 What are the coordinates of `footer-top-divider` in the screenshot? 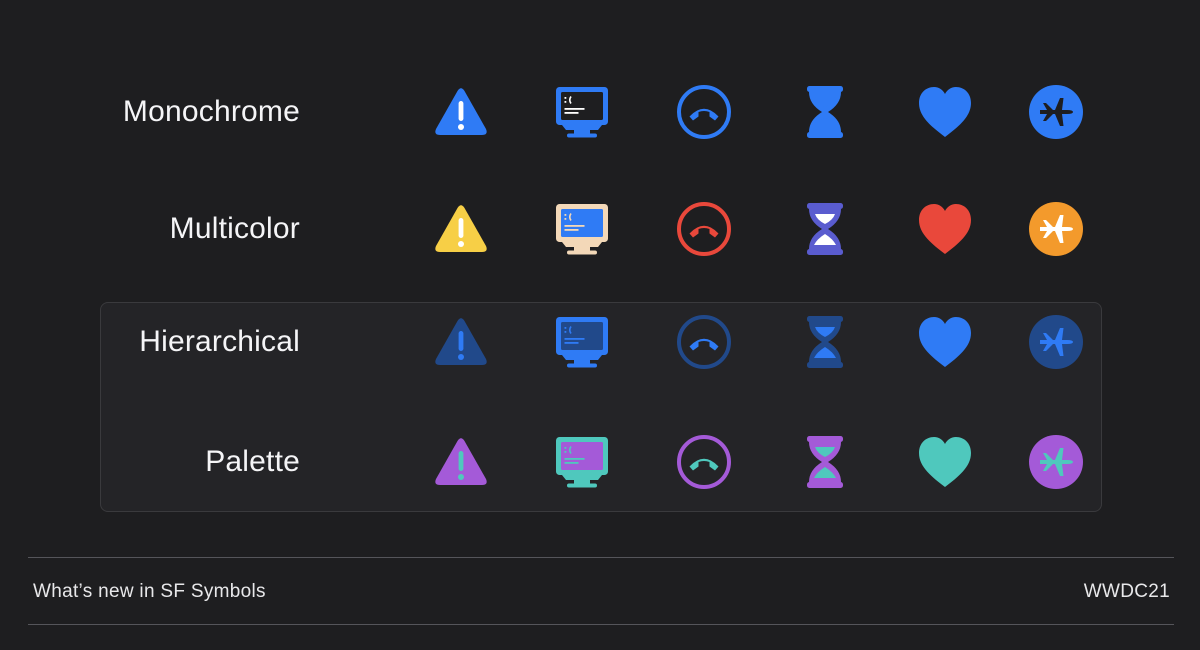 It's located at (601, 557).